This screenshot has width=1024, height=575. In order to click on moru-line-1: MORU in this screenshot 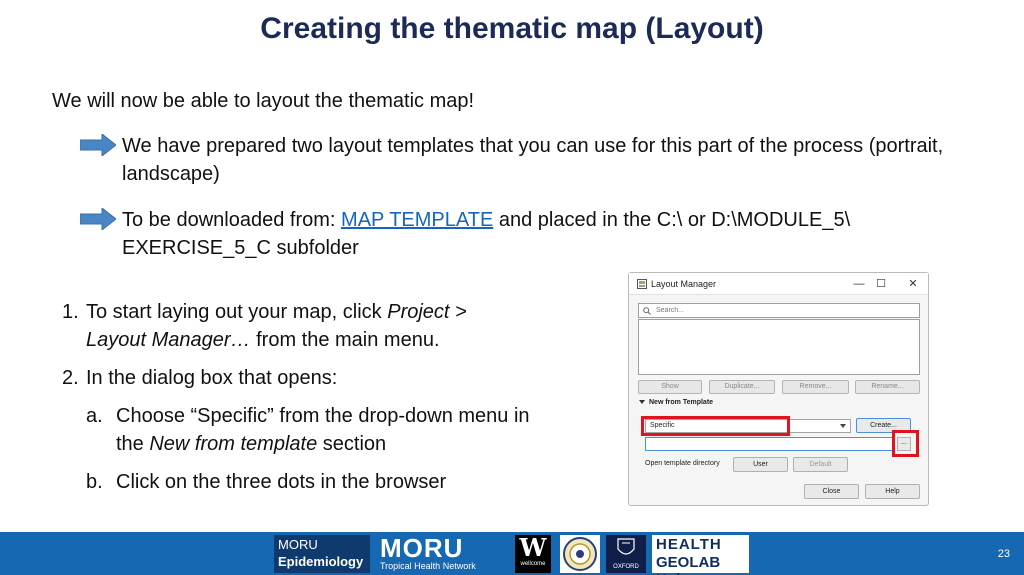, I will do `click(422, 548)`.